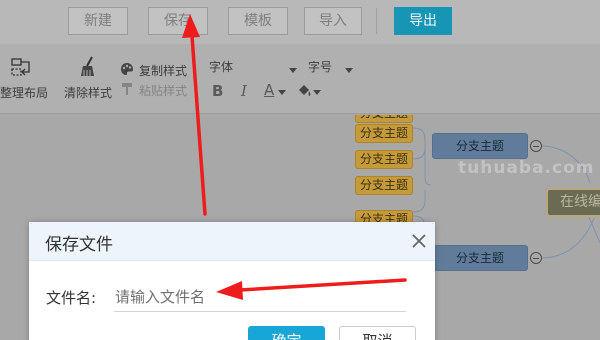 This screenshot has height=340, width=600. Describe the element at coordinates (376, 21) in the screenshot. I see `toolbar-divider` at that location.